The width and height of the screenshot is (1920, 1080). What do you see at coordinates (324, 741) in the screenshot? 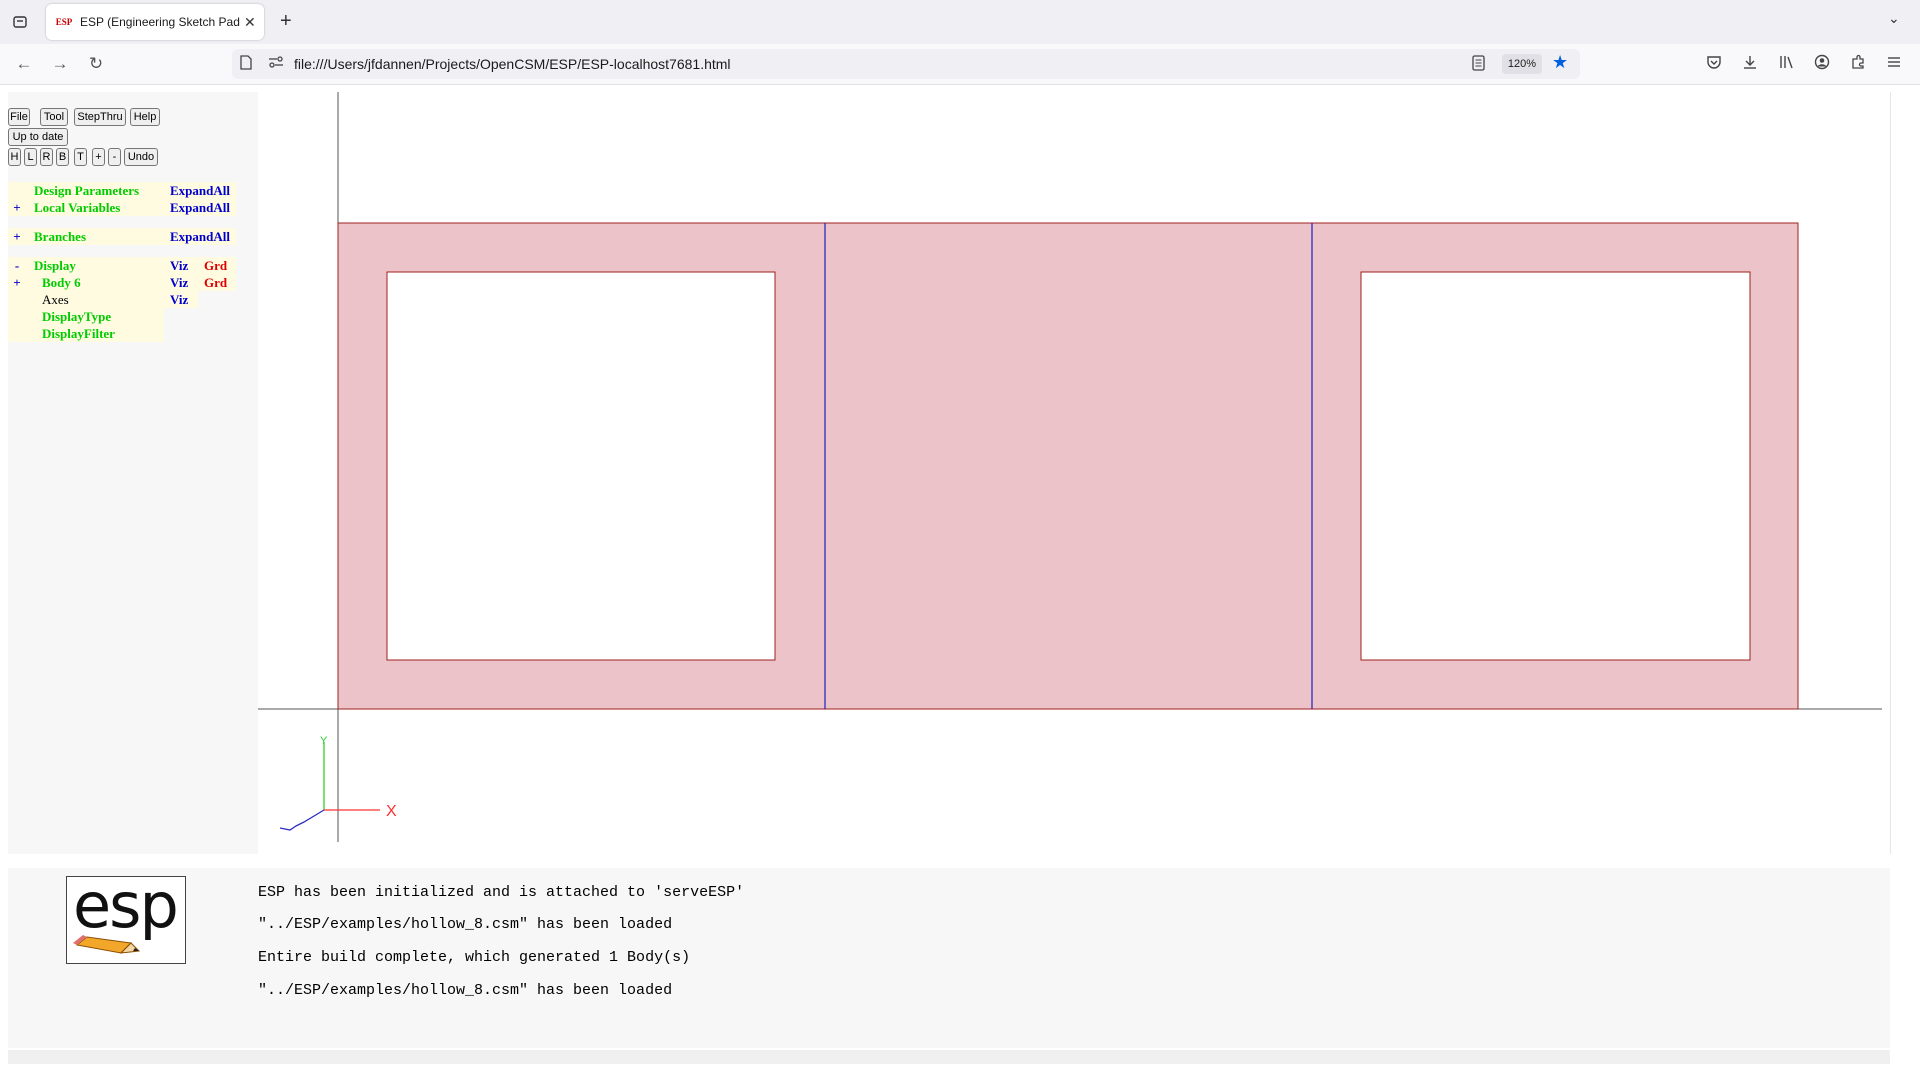
I see `y-axis-label: Y` at bounding box center [324, 741].